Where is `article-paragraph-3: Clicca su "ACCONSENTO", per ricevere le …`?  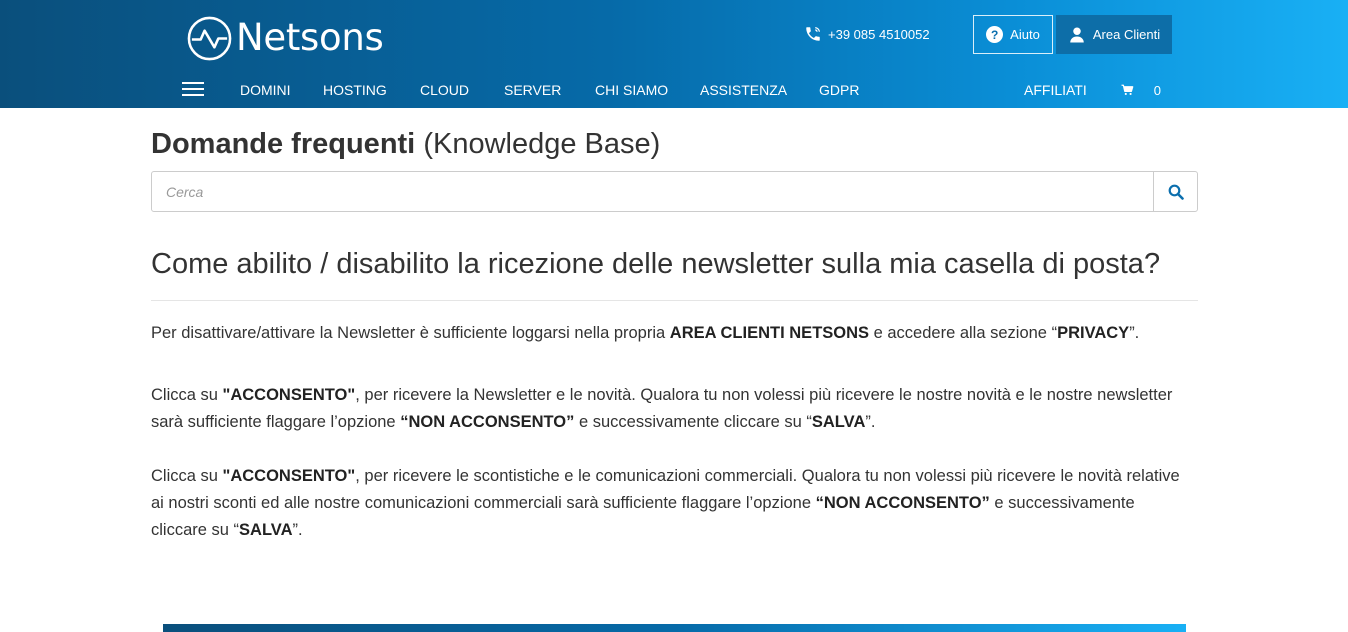 article-paragraph-3: Clicca su "ACCONSENTO", per ricevere le … is located at coordinates (665, 503).